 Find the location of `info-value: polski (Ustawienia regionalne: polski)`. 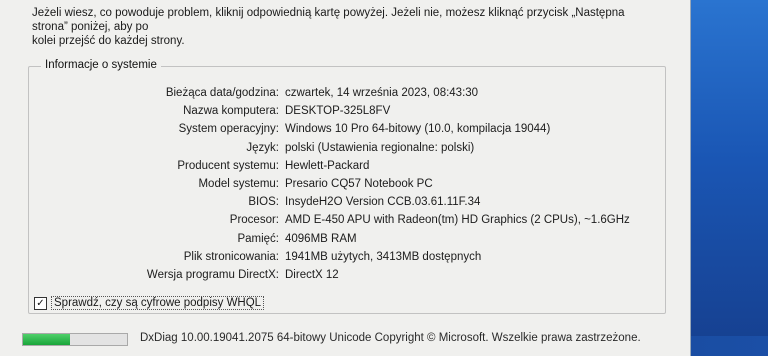

info-value: polski (Ustawienia regionalne: polski) is located at coordinates (380, 147).